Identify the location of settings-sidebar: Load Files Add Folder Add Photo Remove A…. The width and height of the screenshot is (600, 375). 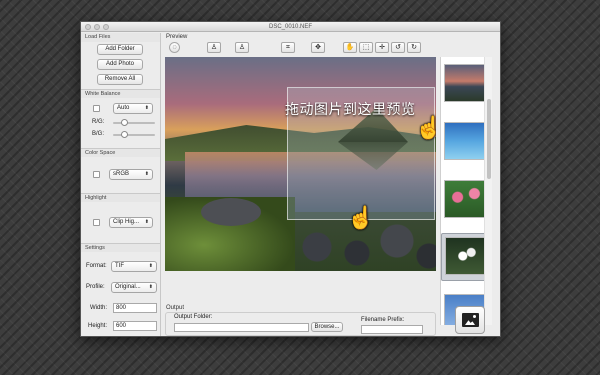
(121, 184).